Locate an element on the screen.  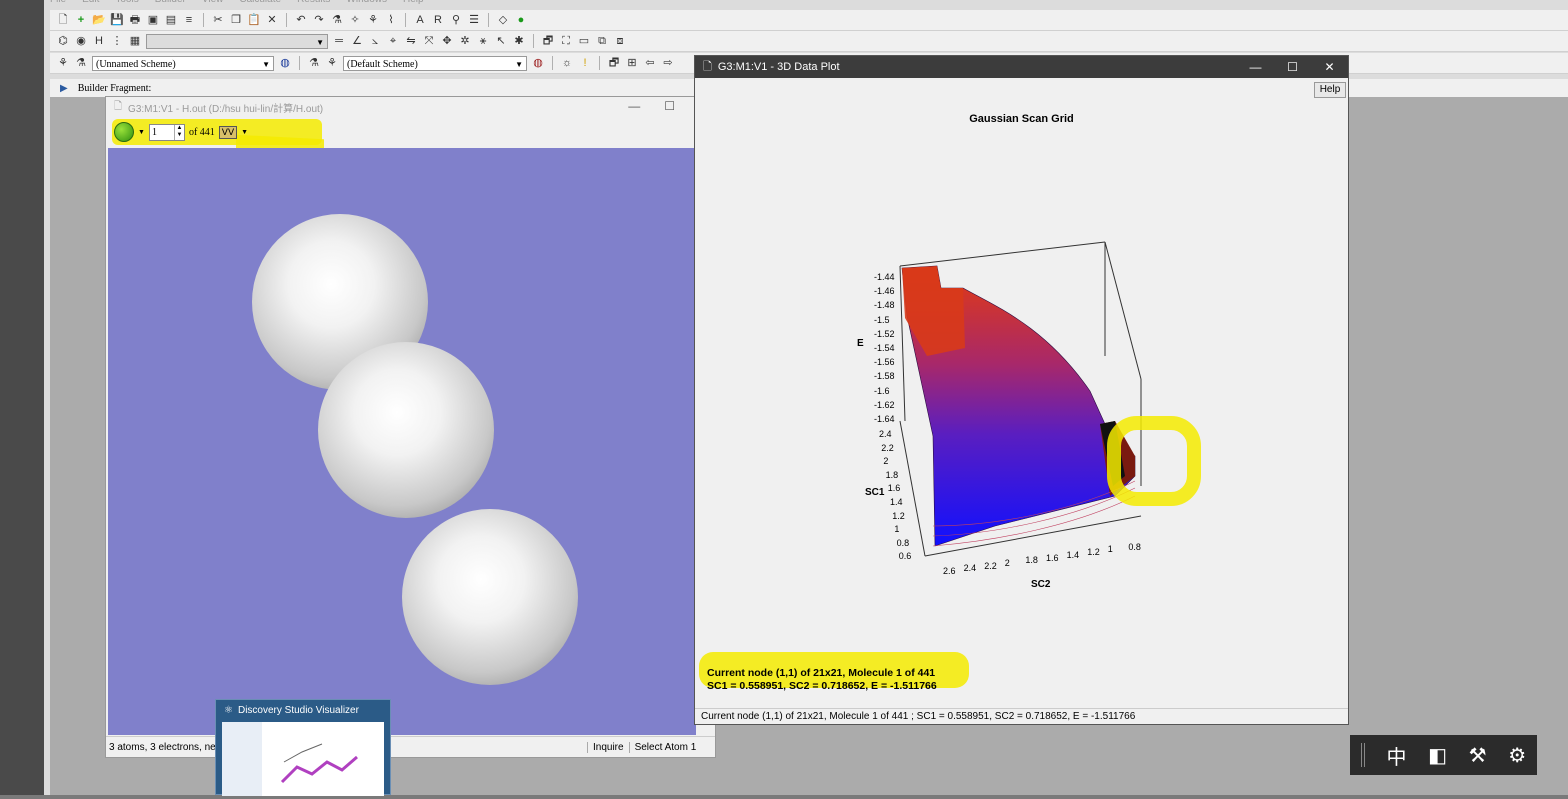
e-tick-label: -1.46 is located at coordinates (884, 291).